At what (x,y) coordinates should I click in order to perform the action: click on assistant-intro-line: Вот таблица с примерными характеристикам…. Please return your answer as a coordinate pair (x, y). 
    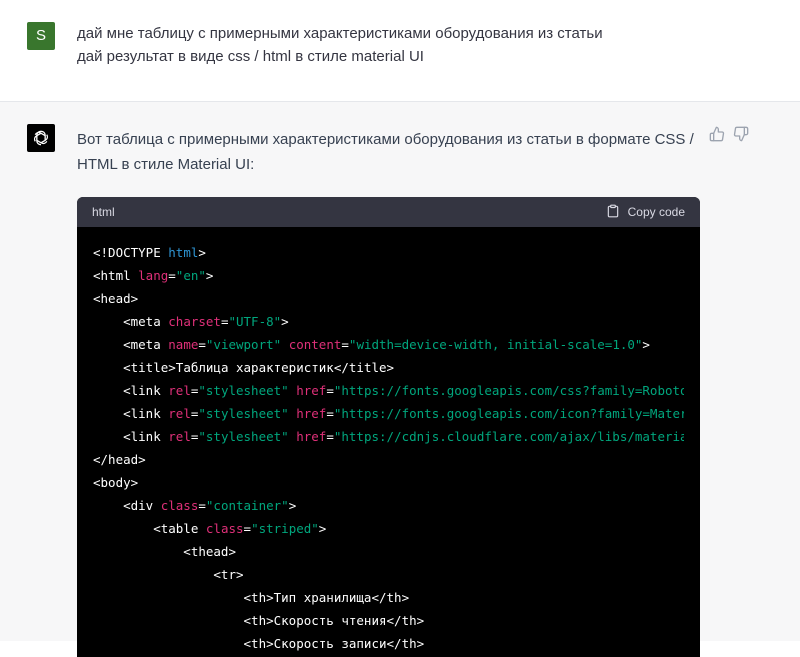
    Looking at the image, I should click on (385, 139).